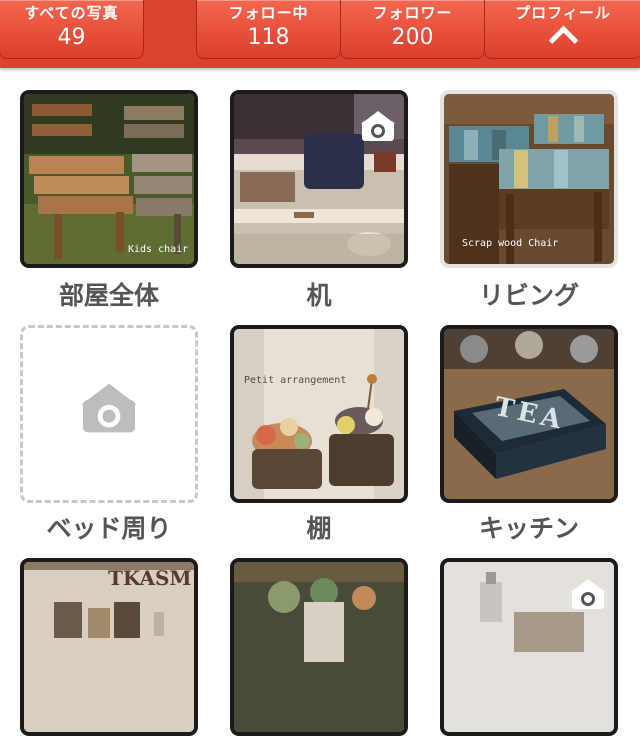  I want to click on photo-caption: Kids chair, so click(158, 249).